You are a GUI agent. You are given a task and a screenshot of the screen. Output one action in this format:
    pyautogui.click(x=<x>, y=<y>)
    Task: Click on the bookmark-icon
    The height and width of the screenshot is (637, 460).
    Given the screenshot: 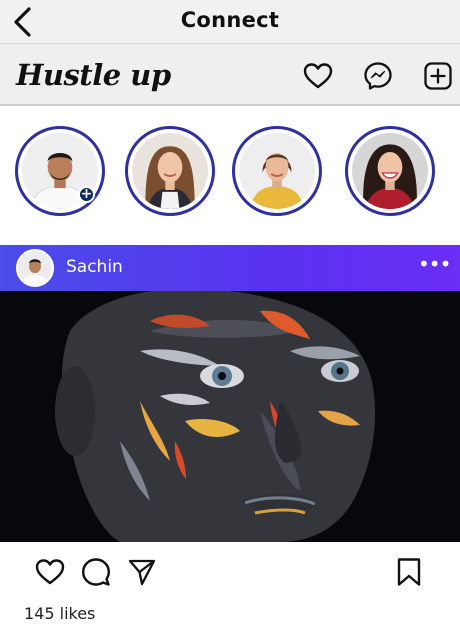 What is the action you would take?
    pyautogui.click(x=409, y=572)
    